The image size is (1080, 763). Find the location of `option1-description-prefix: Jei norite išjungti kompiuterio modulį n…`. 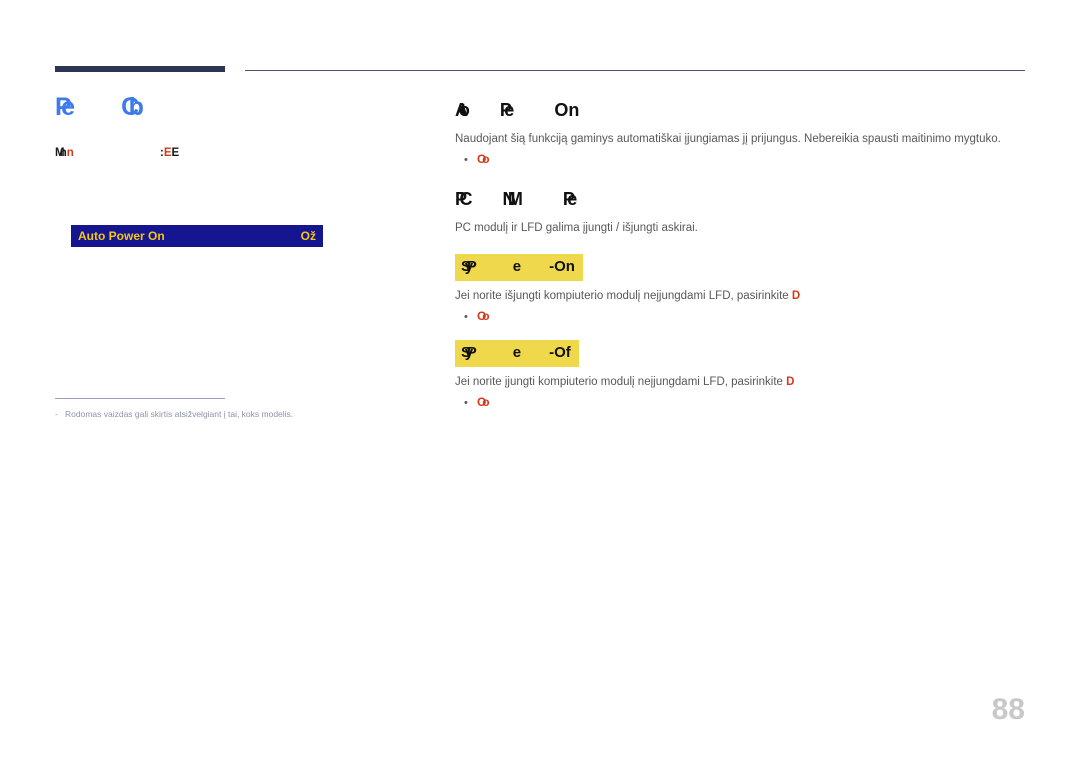

option1-description-prefix: Jei norite išjungti kompiuterio modulį n… is located at coordinates (623, 296).